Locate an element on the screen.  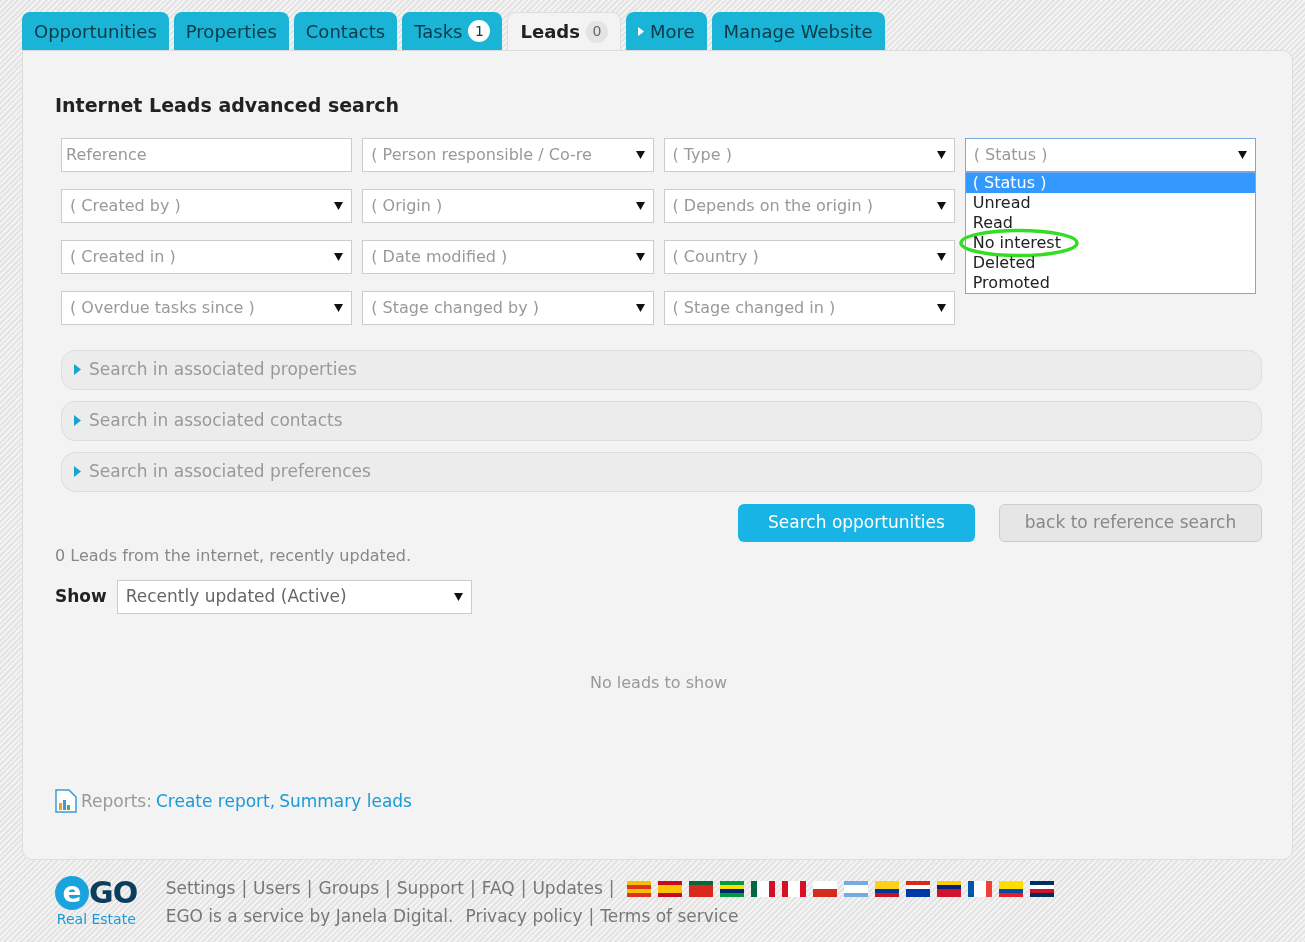
nav-tab: Properties is located at coordinates (231, 31).